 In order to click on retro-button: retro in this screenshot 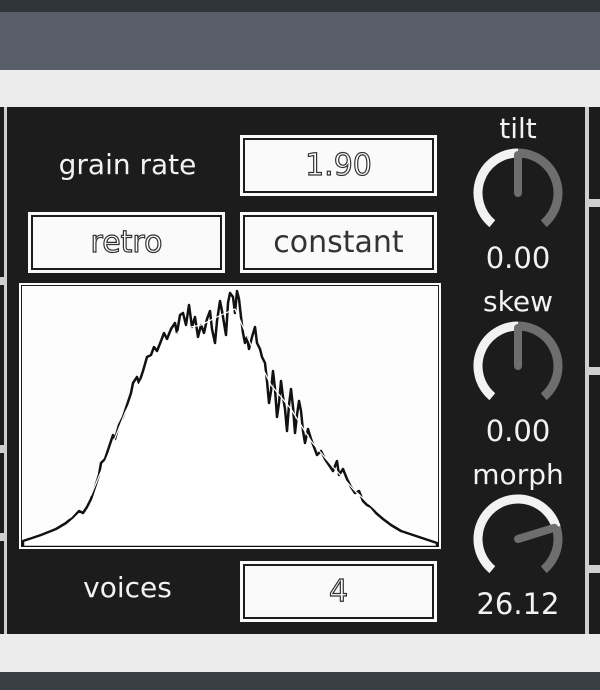, I will do `click(126, 242)`.